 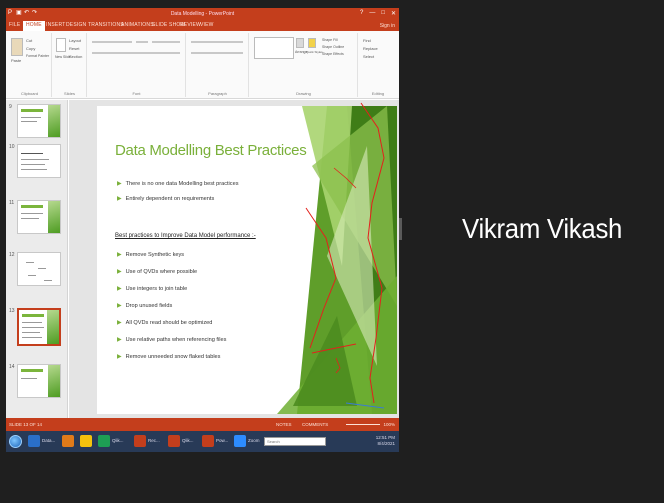 What do you see at coordinates (149, 306) in the screenshot?
I see `bullet-text: Drop unused fields` at bounding box center [149, 306].